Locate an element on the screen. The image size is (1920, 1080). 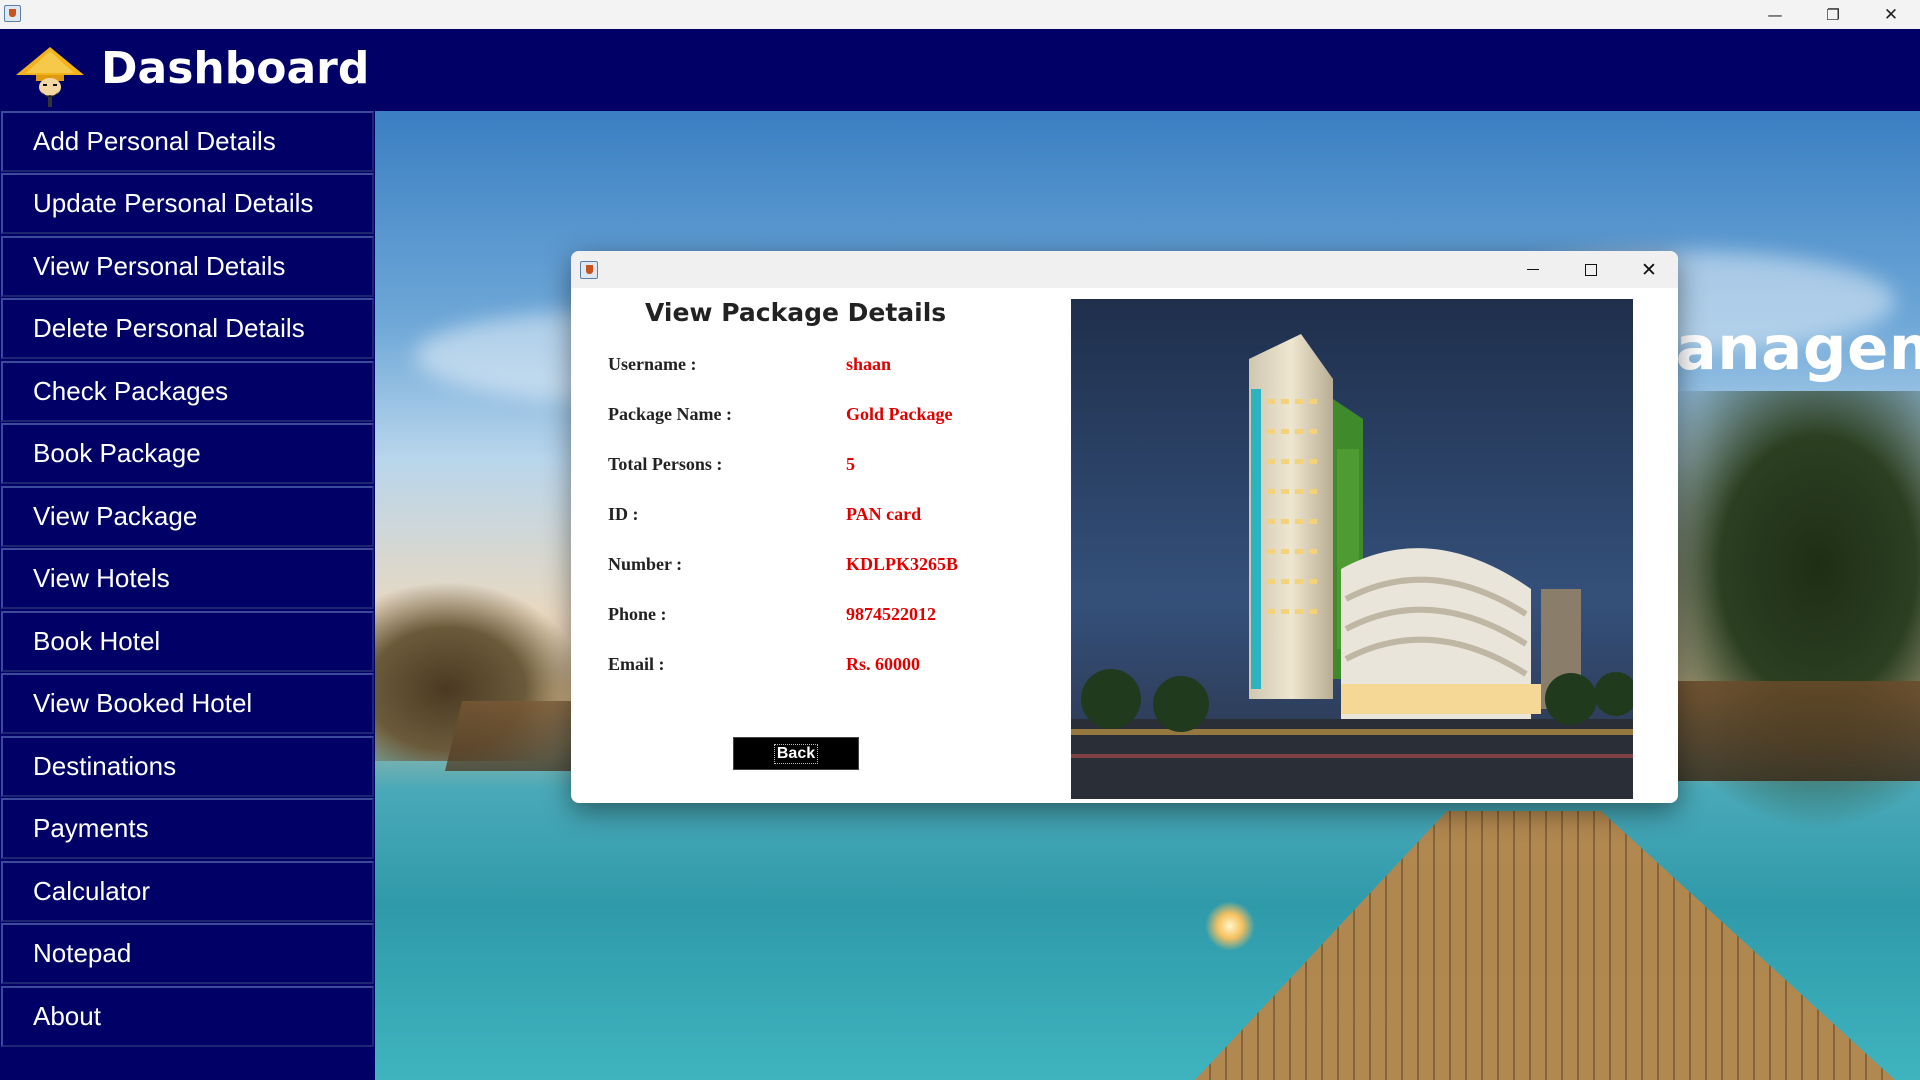
id-value: PAN card is located at coordinates (884, 514).